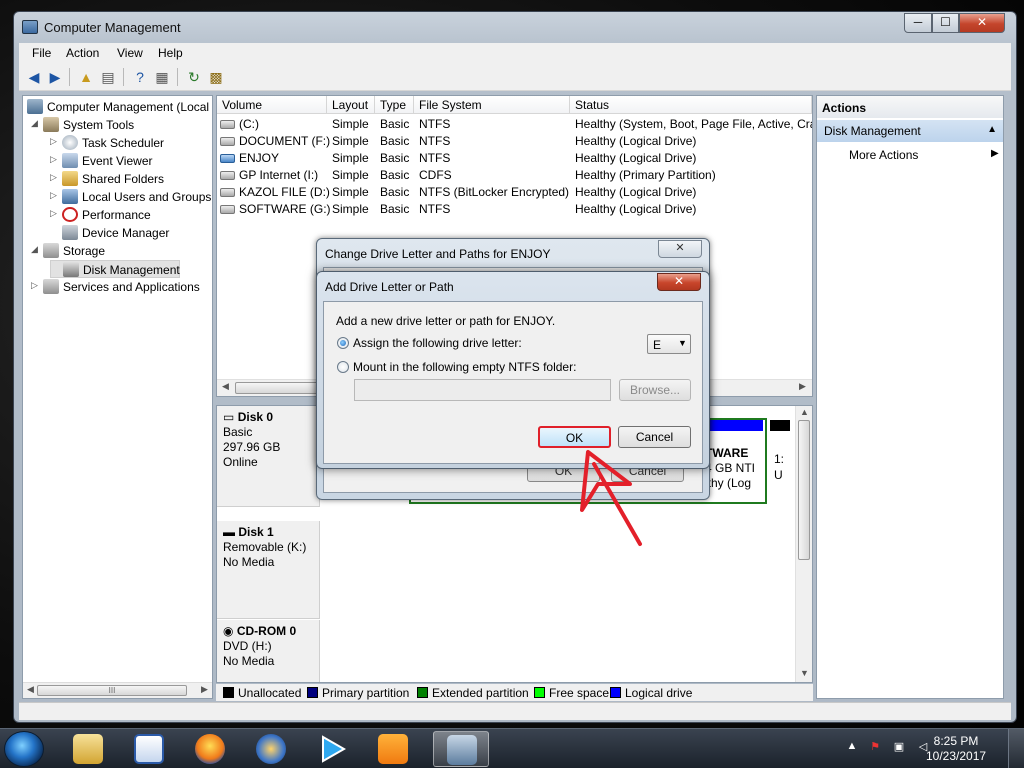 The image size is (1024, 768). Describe the element at coordinates (945, 23) in the screenshot. I see `maximize-button: ☐` at that location.